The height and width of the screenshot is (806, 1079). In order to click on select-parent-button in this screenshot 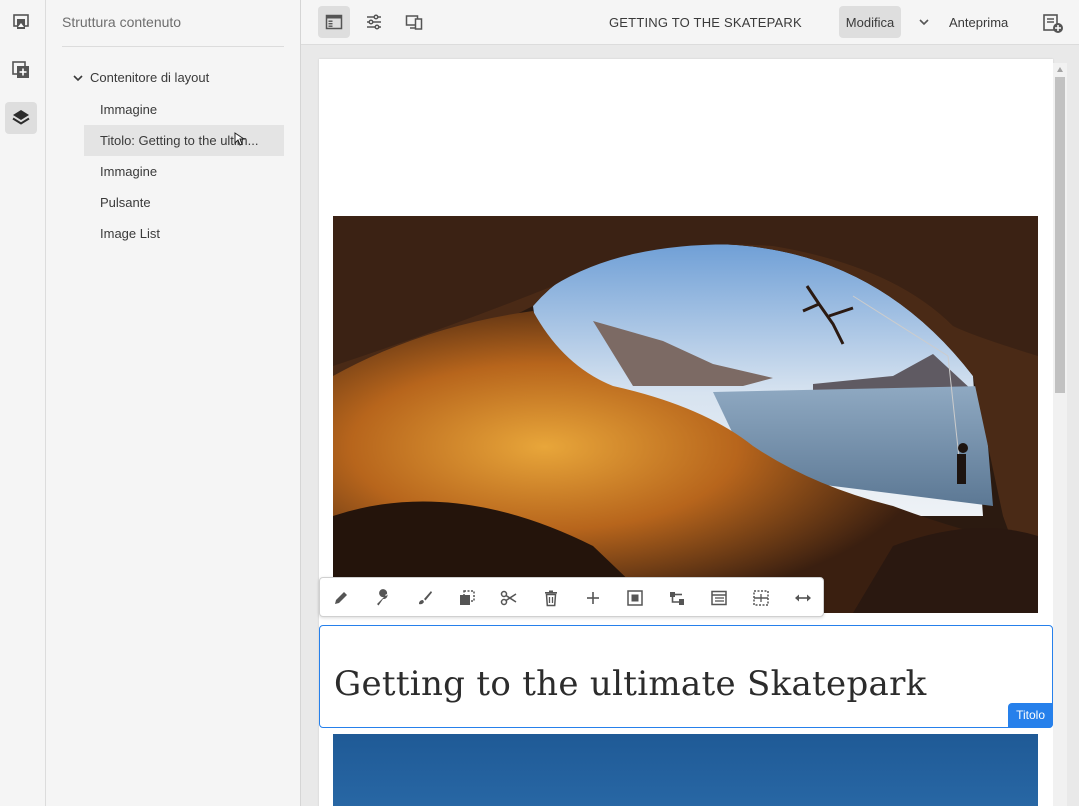, I will do `click(677, 598)`.